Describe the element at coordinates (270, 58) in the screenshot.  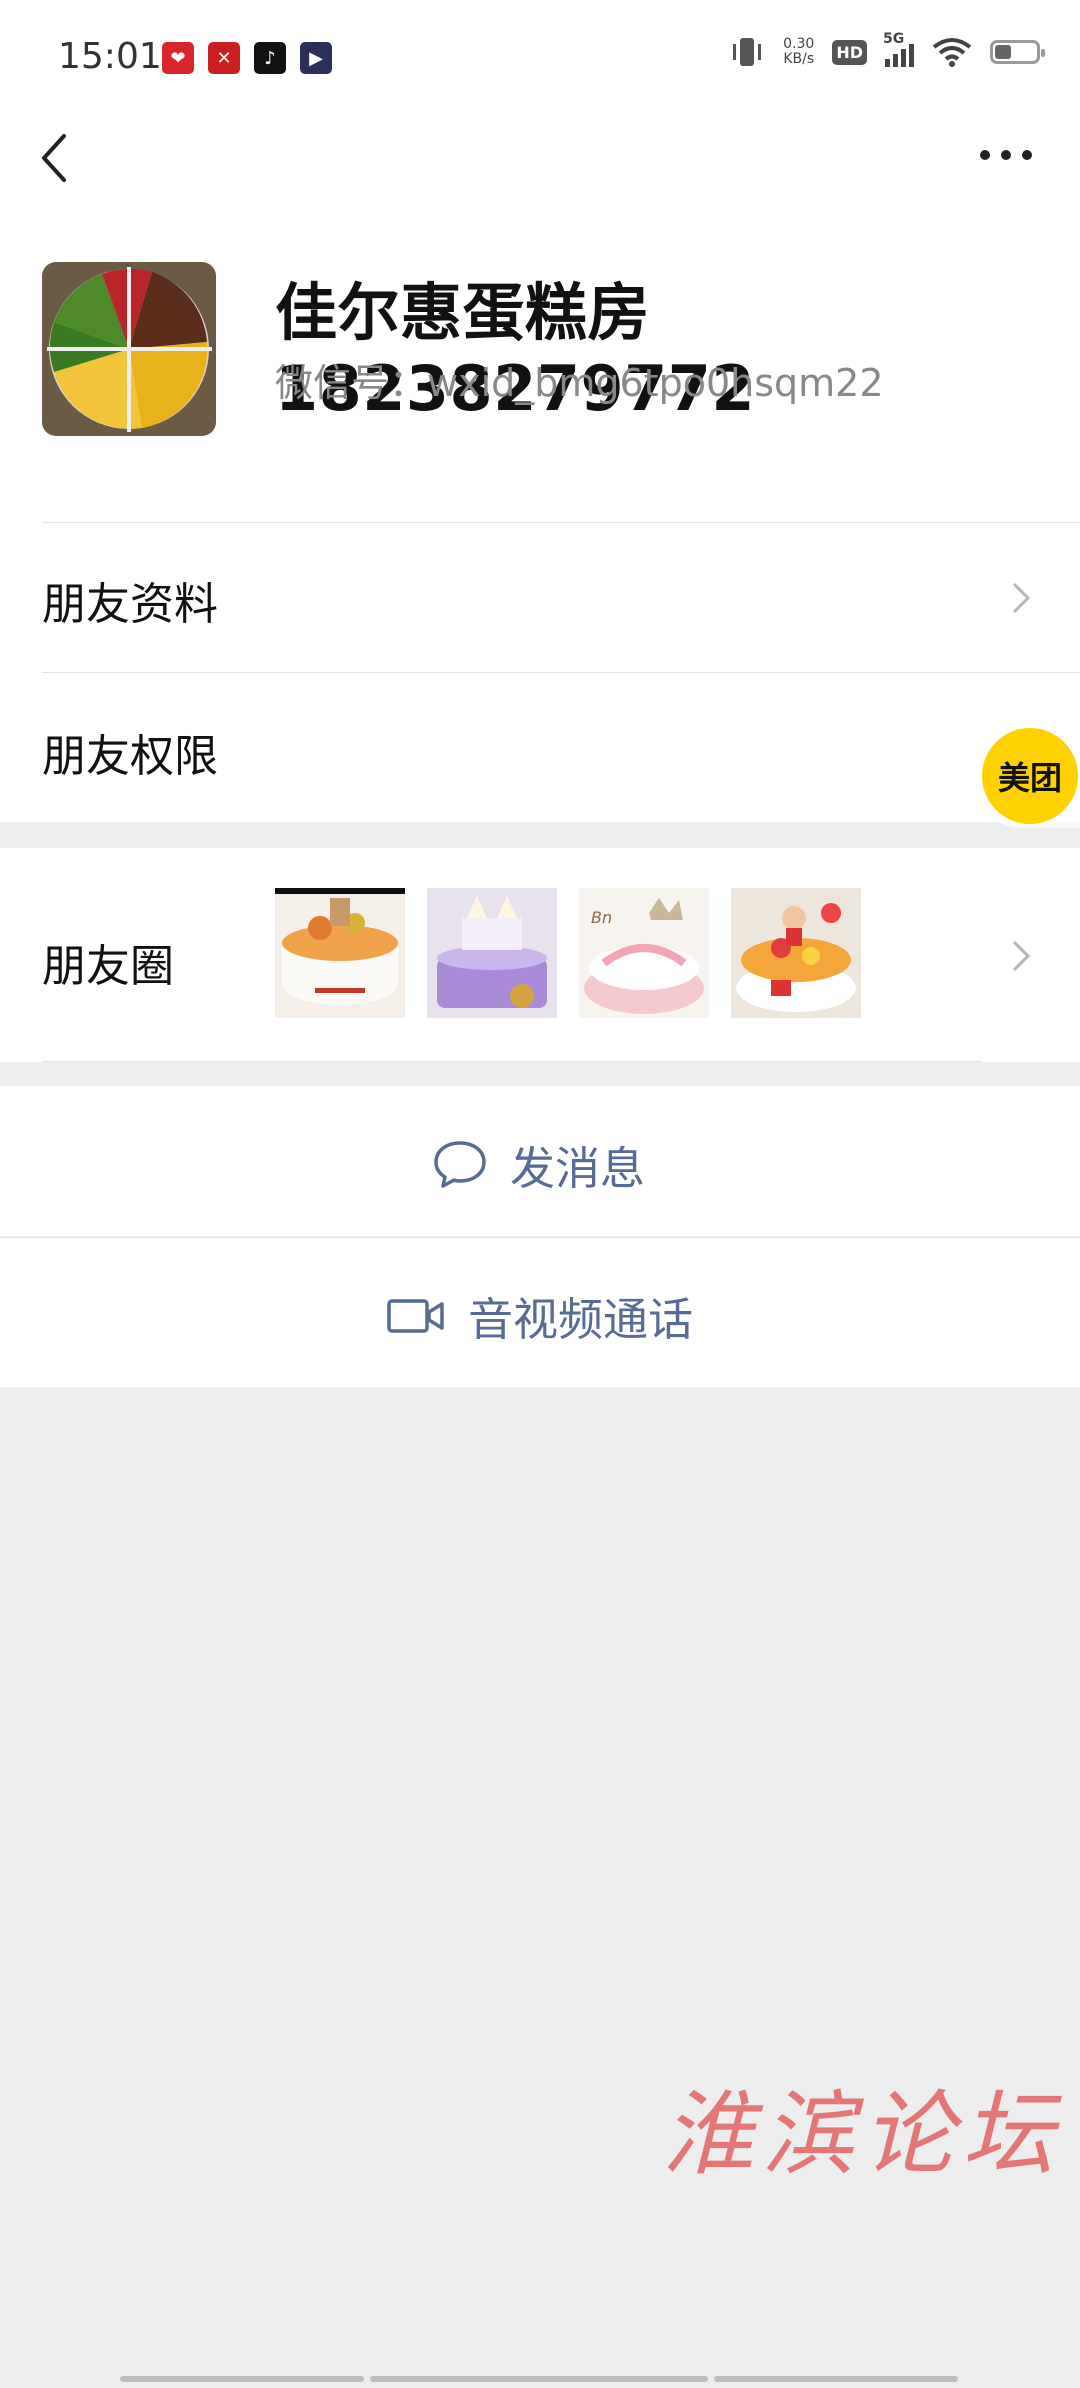
I see `tiktok-icon: ♪` at that location.